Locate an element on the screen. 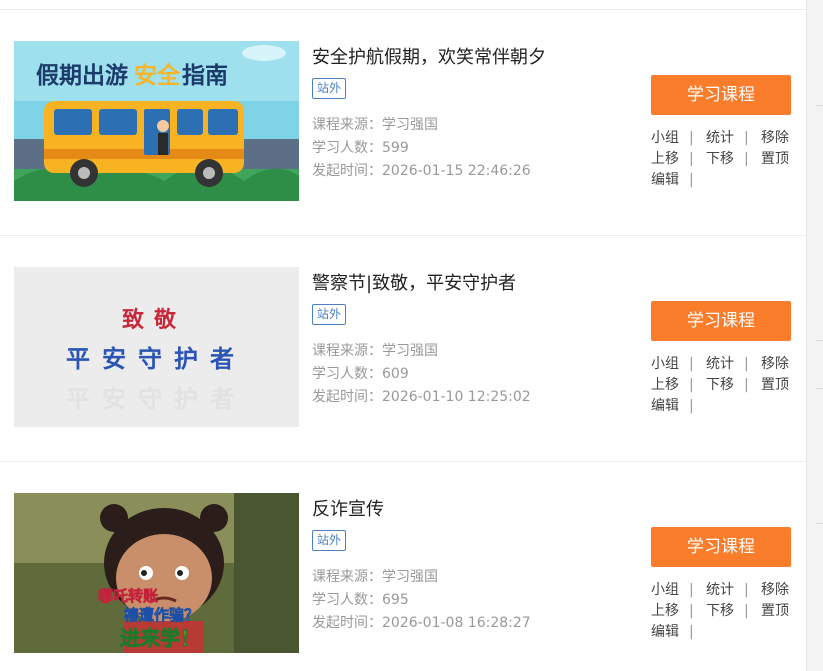  scrollbar-track is located at coordinates (814, 335).